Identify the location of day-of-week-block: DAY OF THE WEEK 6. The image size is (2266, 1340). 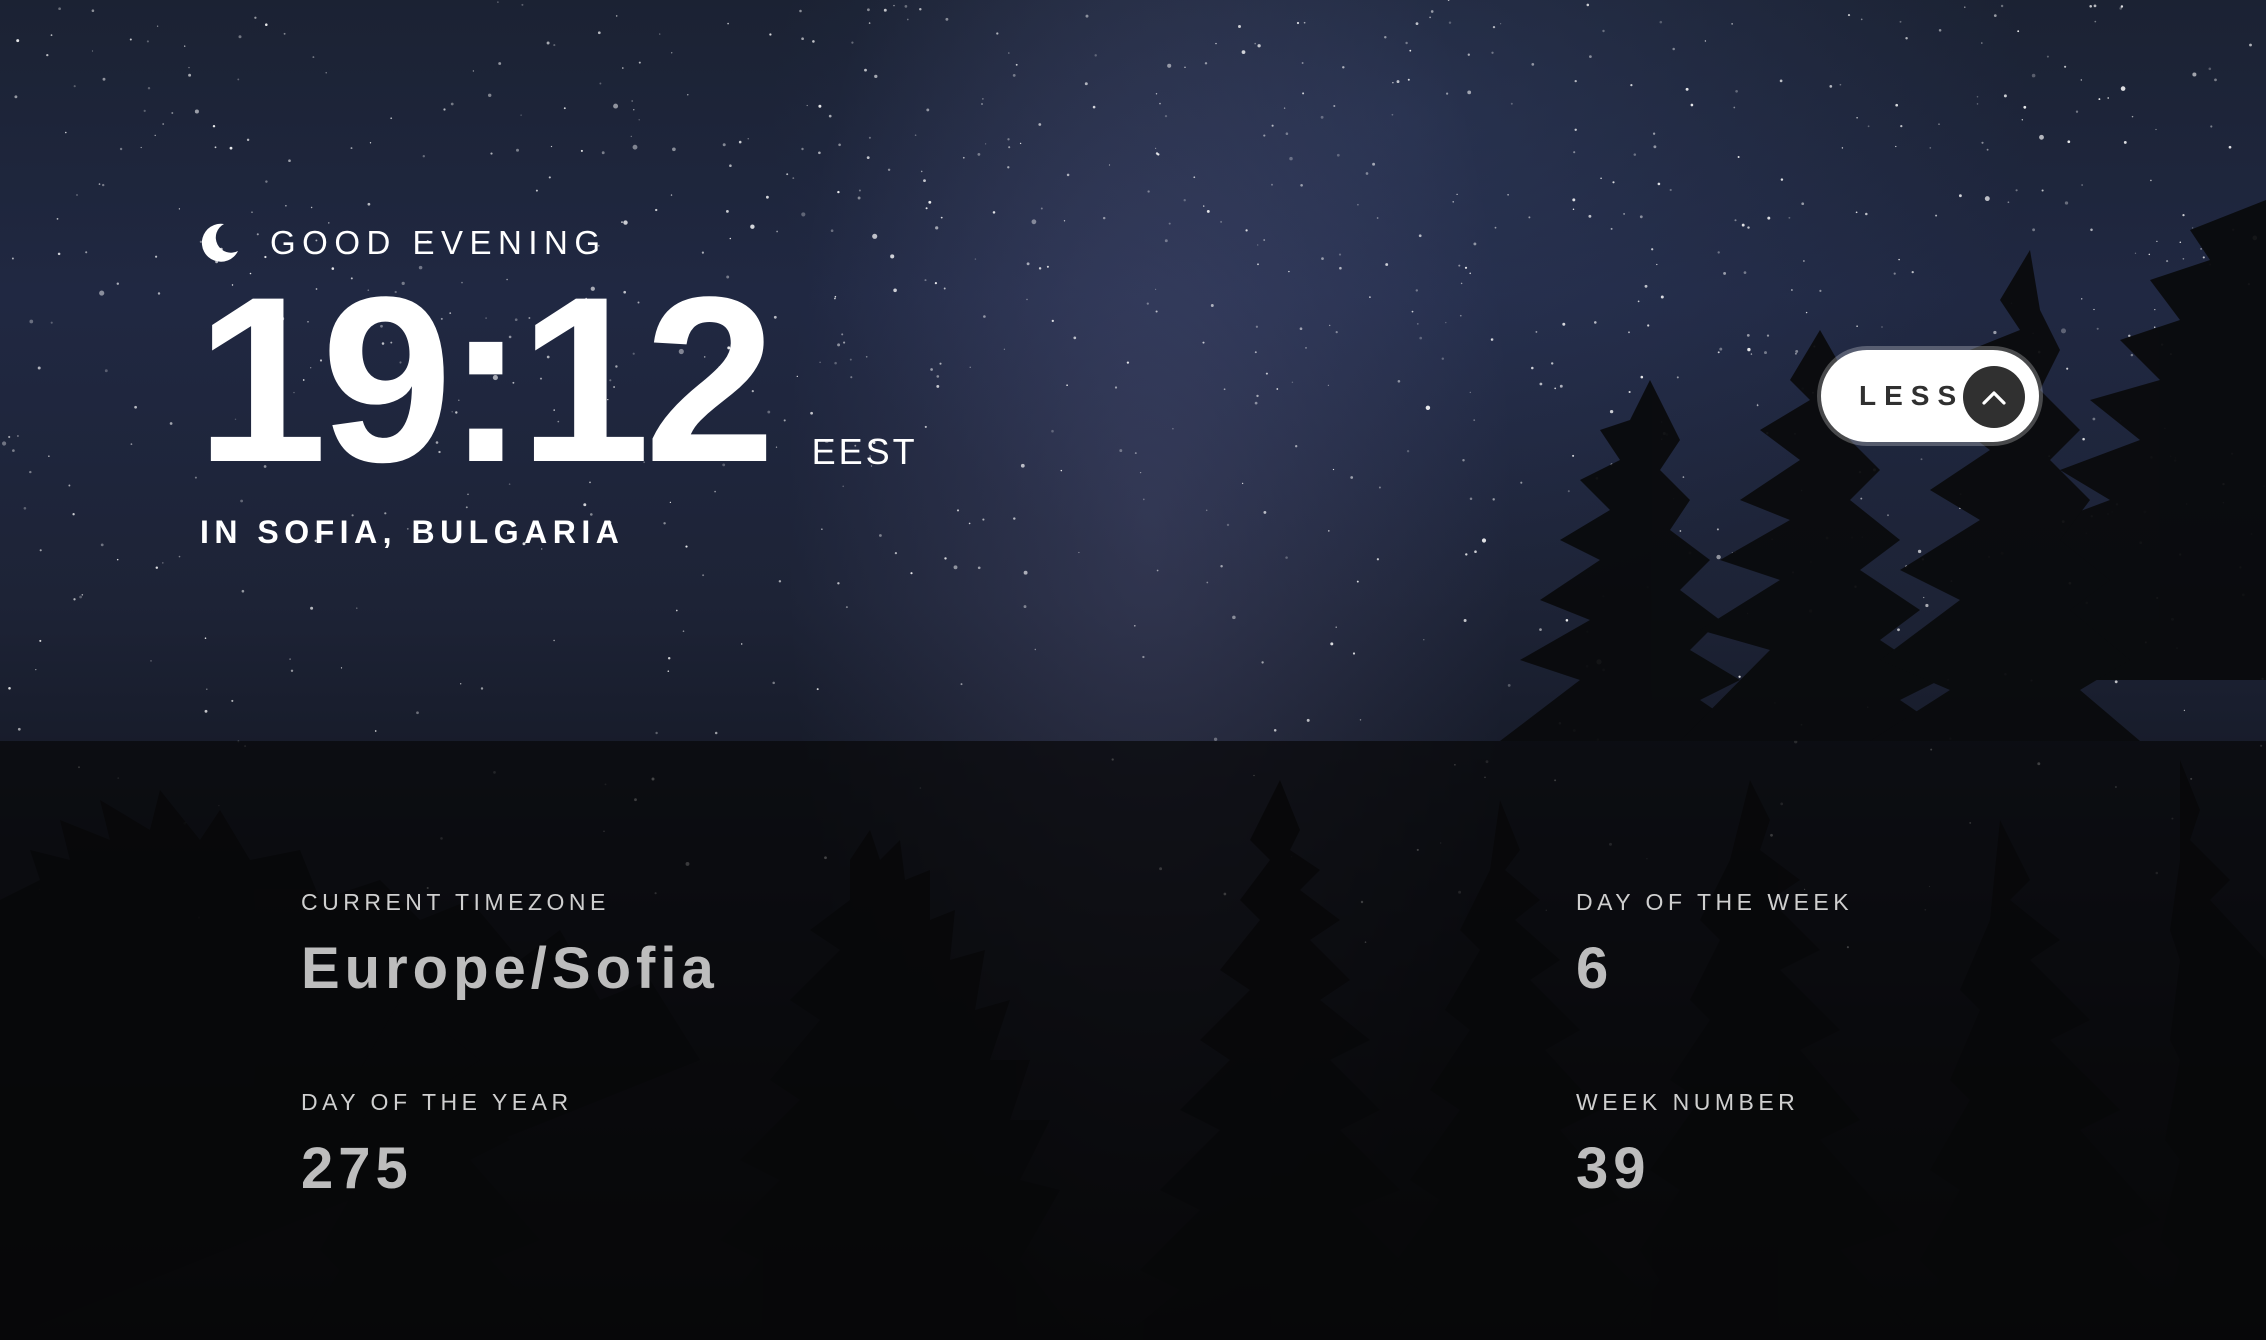
(1714, 944).